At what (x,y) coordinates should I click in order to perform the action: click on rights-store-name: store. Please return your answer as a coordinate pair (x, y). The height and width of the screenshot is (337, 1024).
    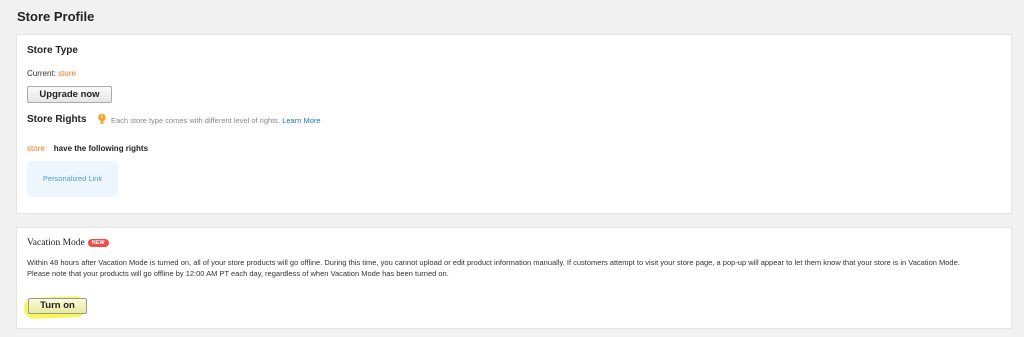
    Looking at the image, I should click on (36, 148).